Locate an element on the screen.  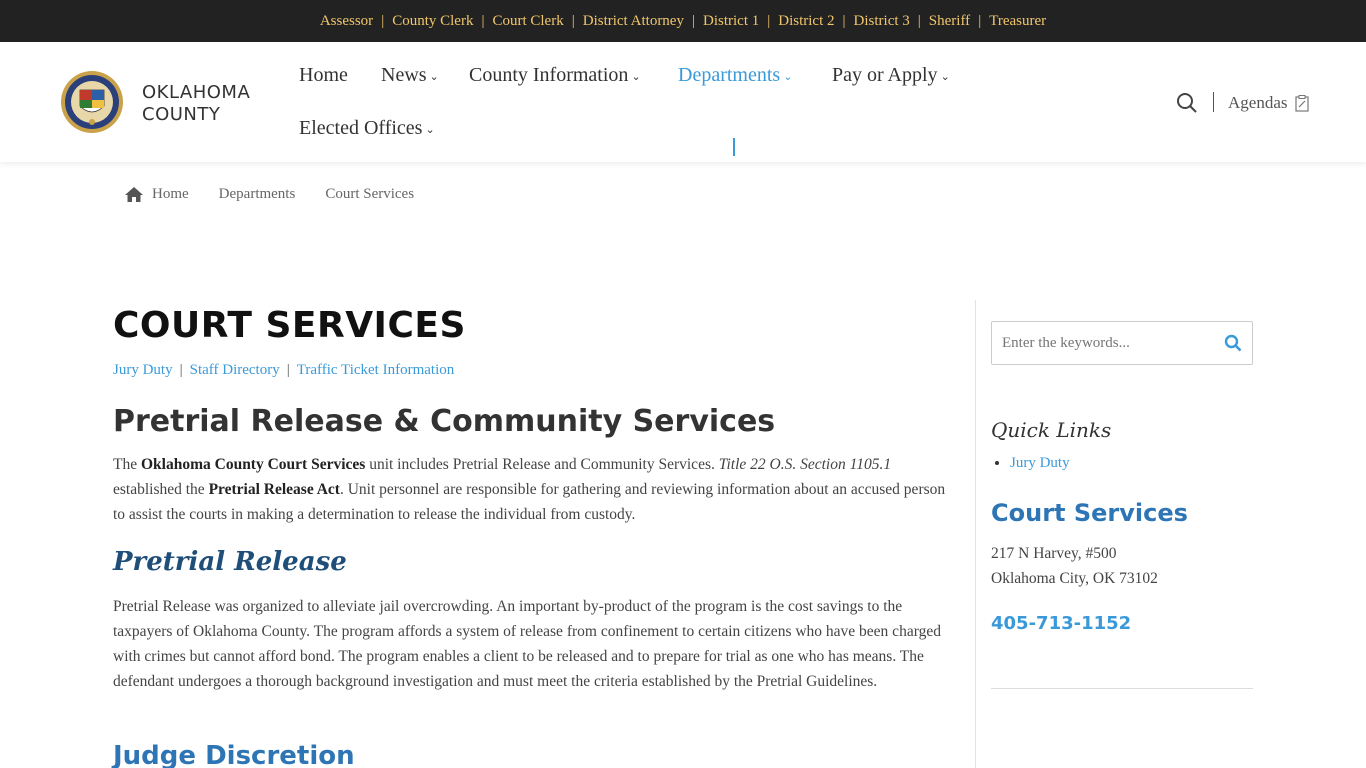
intro-text: The is located at coordinates (127, 464).